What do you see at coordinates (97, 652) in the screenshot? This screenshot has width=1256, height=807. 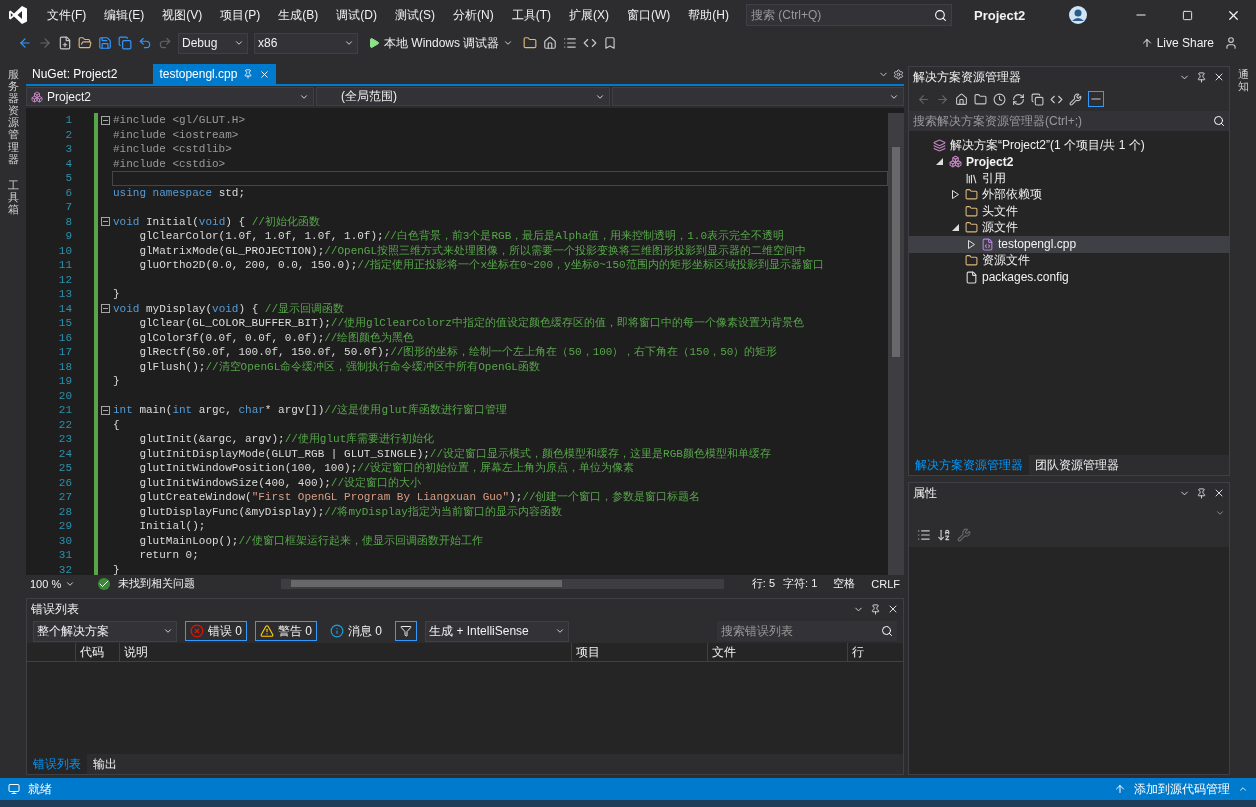 I see `column-header: 代码` at bounding box center [97, 652].